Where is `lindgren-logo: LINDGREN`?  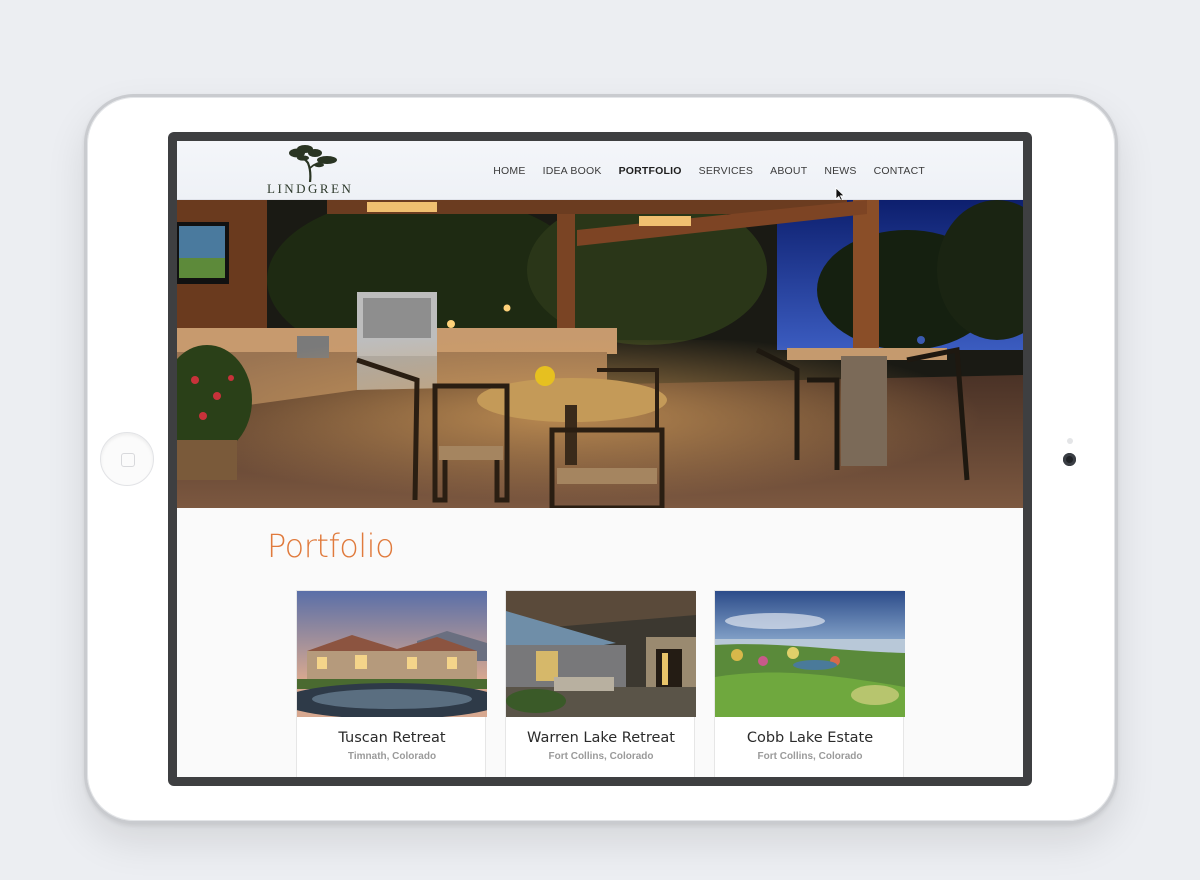
lindgren-logo: LINDGREN is located at coordinates (310, 171).